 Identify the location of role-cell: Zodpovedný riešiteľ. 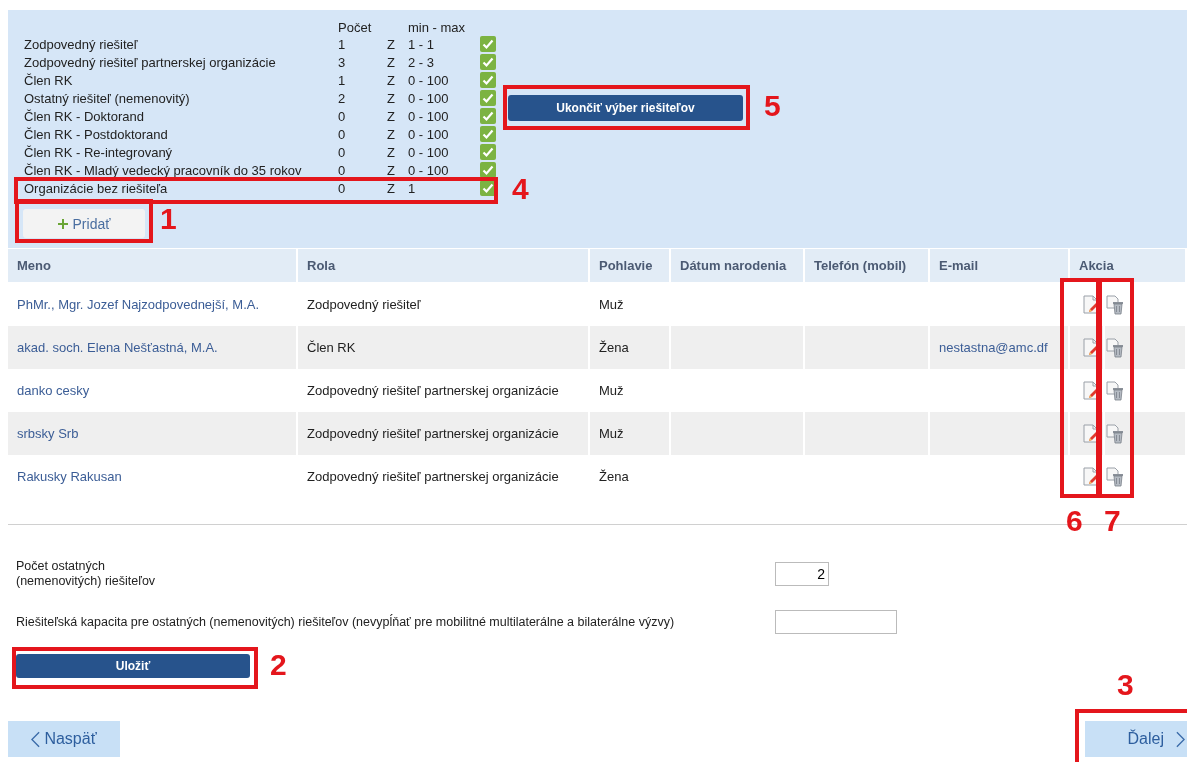
(364, 304).